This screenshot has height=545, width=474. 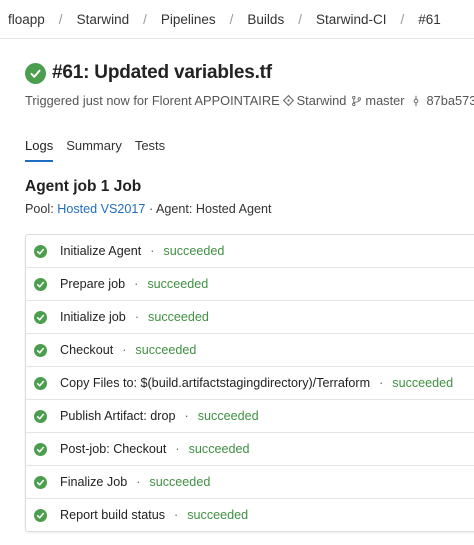 What do you see at coordinates (94, 482) in the screenshot?
I see `step-name: Finalize Job` at bounding box center [94, 482].